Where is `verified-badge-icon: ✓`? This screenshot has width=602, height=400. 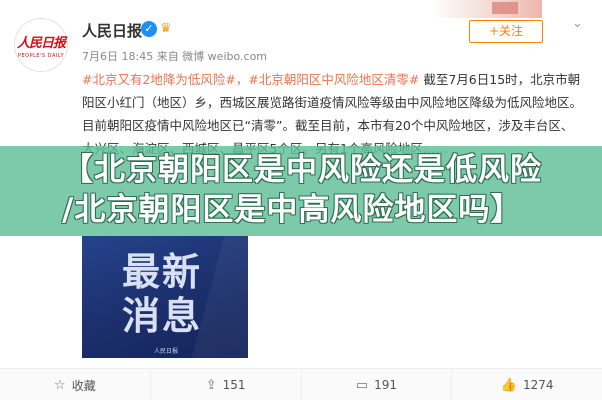
verified-badge-icon: ✓ is located at coordinates (149, 29).